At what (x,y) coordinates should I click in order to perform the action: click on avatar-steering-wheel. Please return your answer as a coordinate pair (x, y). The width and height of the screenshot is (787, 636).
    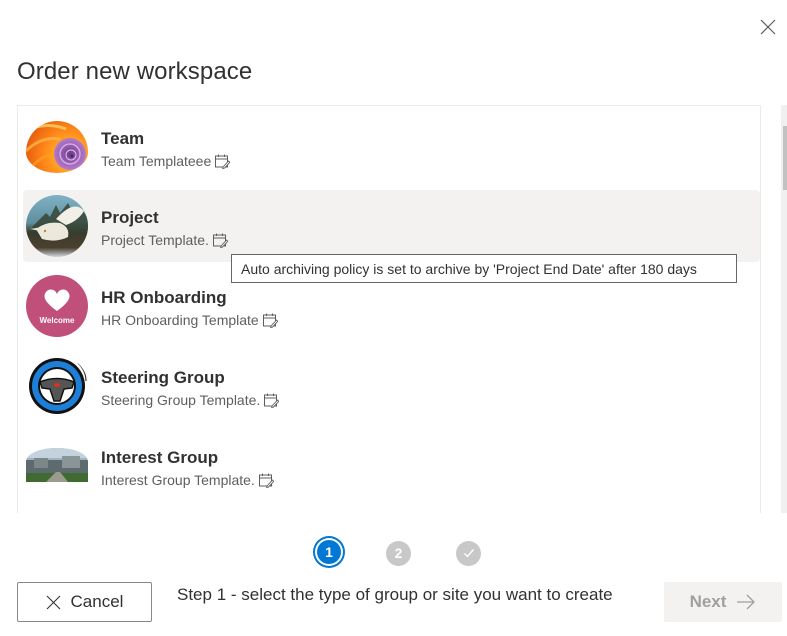
    Looking at the image, I should click on (57, 386).